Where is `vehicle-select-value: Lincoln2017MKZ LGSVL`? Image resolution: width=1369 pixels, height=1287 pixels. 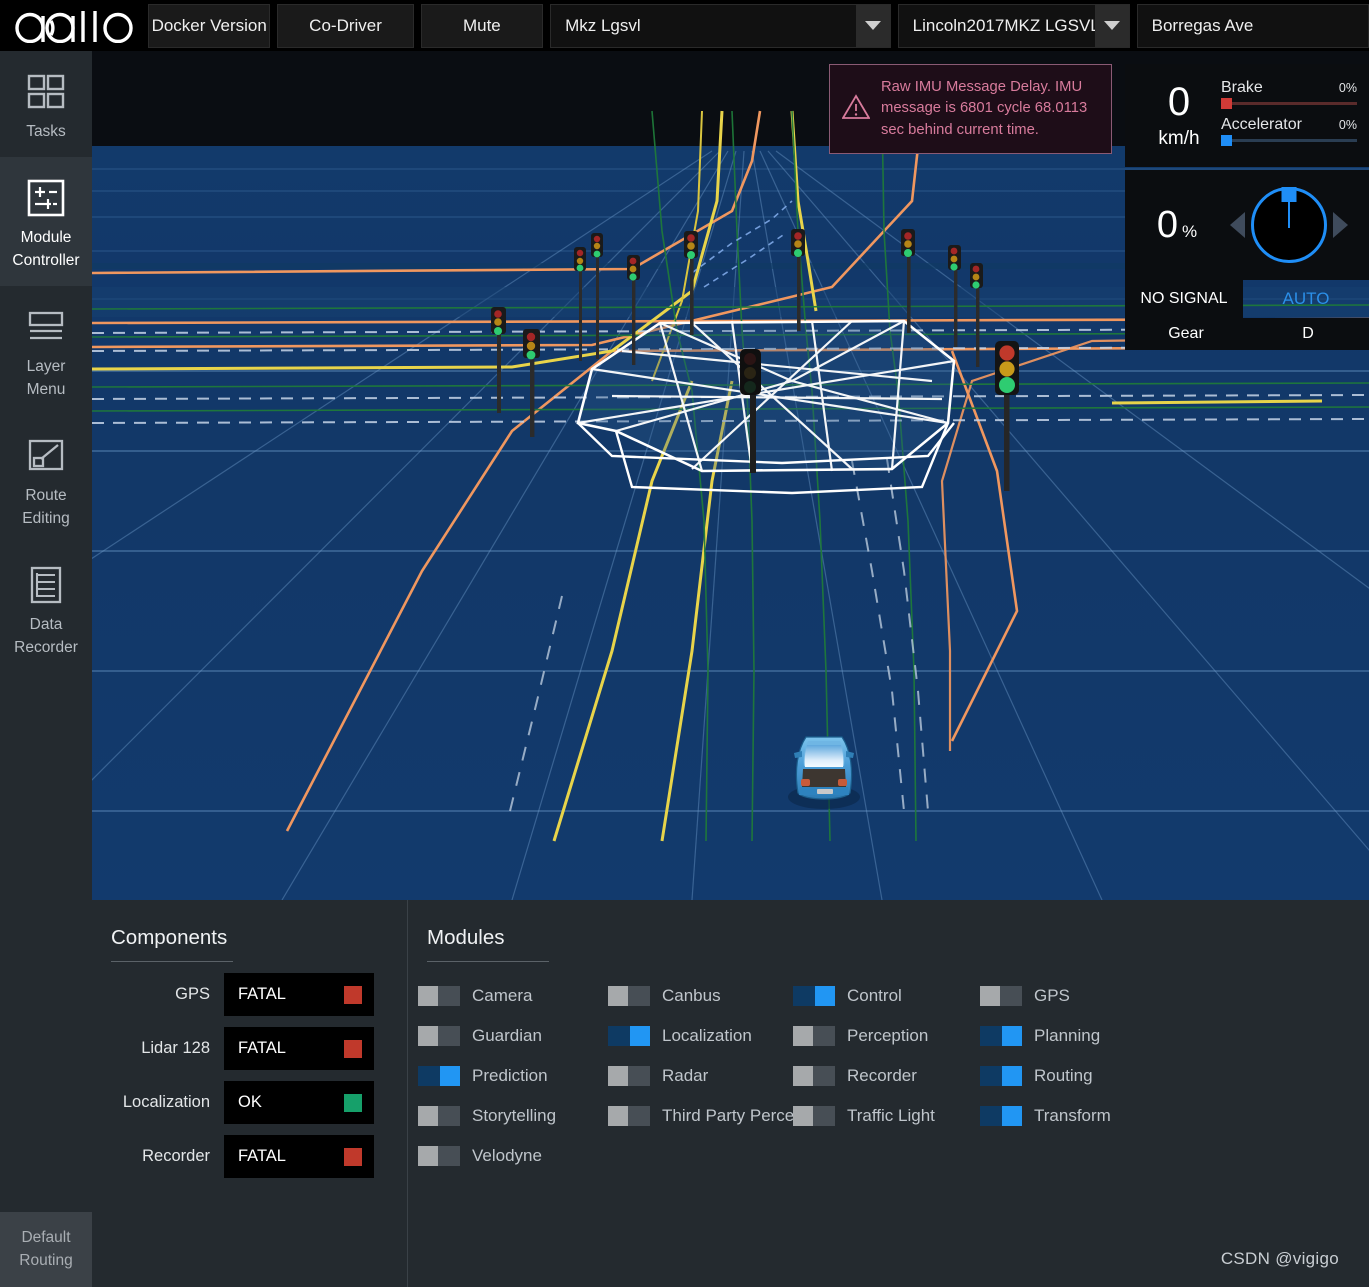 vehicle-select-value: Lincoln2017MKZ LGSVL is located at coordinates (1003, 25).